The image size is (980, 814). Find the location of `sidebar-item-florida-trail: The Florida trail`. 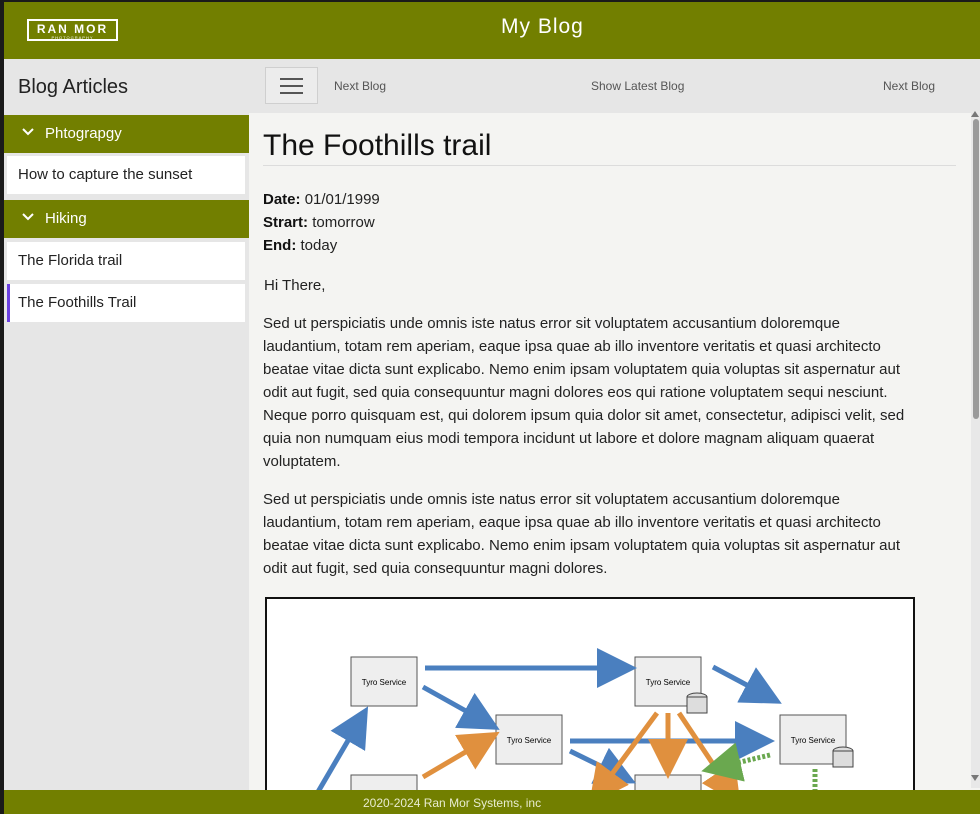

sidebar-item-florida-trail: The Florida trail is located at coordinates (126, 261).